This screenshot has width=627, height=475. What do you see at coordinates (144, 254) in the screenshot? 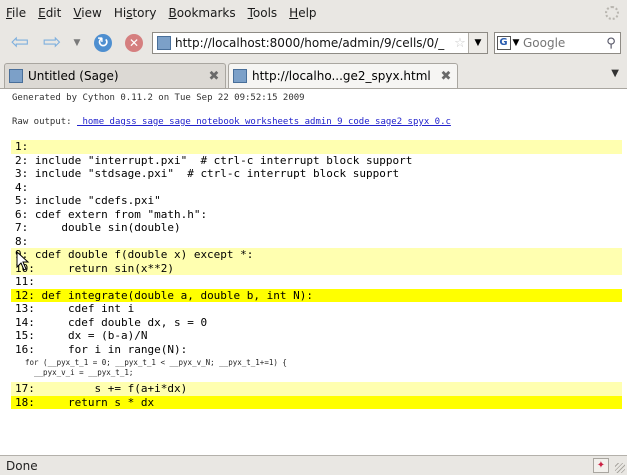
I see `line-code: cdef double f(double x) except *:` at bounding box center [144, 254].